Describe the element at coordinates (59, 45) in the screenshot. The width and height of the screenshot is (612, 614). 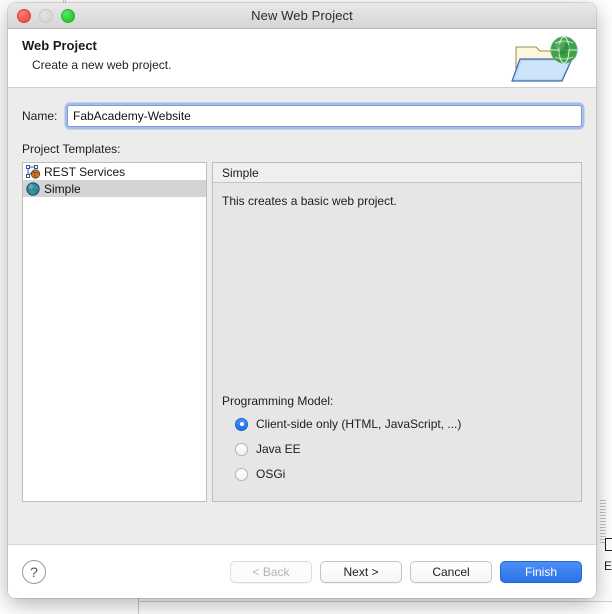
I see `page-title: Web Project` at that location.